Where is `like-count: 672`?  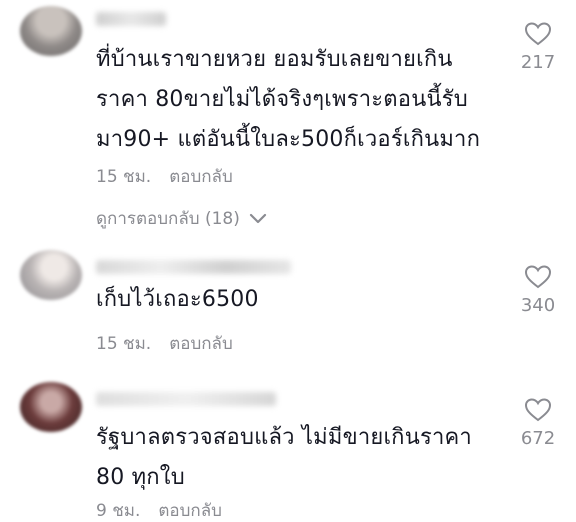 like-count: 672 is located at coordinates (538, 438).